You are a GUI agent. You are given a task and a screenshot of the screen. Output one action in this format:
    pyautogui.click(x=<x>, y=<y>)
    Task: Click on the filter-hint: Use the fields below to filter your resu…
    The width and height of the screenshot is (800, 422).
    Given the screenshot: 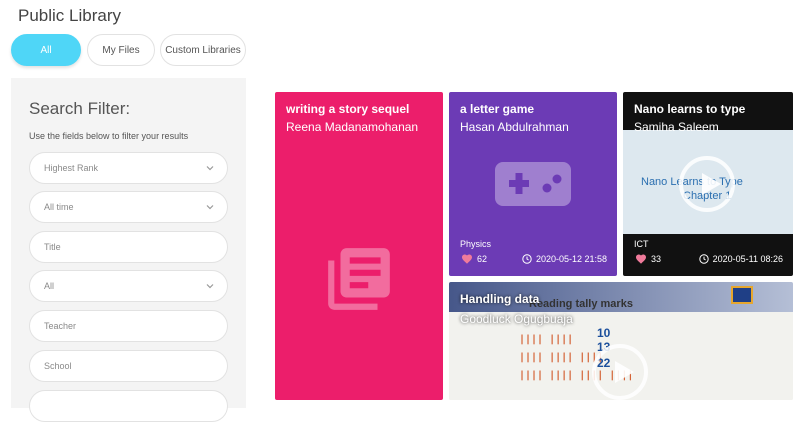 What is the action you would take?
    pyautogui.click(x=109, y=136)
    